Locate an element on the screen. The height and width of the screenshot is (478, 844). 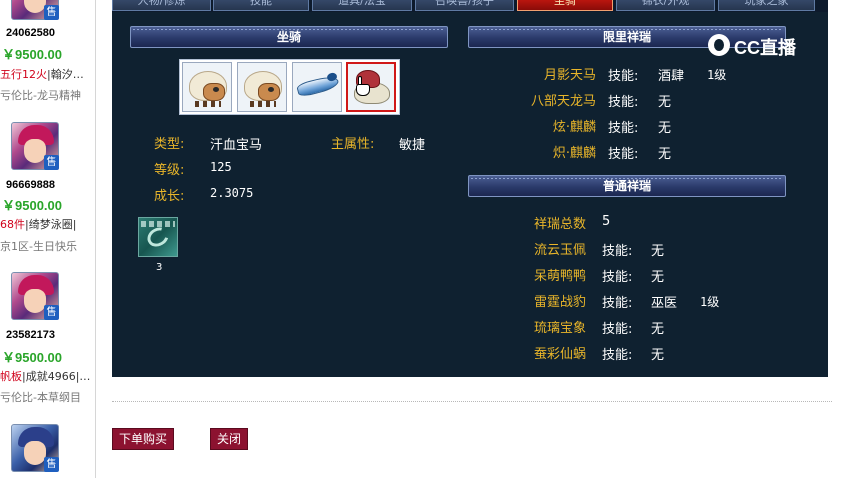
limited-name: 月影天马 is located at coordinates (569, 75).